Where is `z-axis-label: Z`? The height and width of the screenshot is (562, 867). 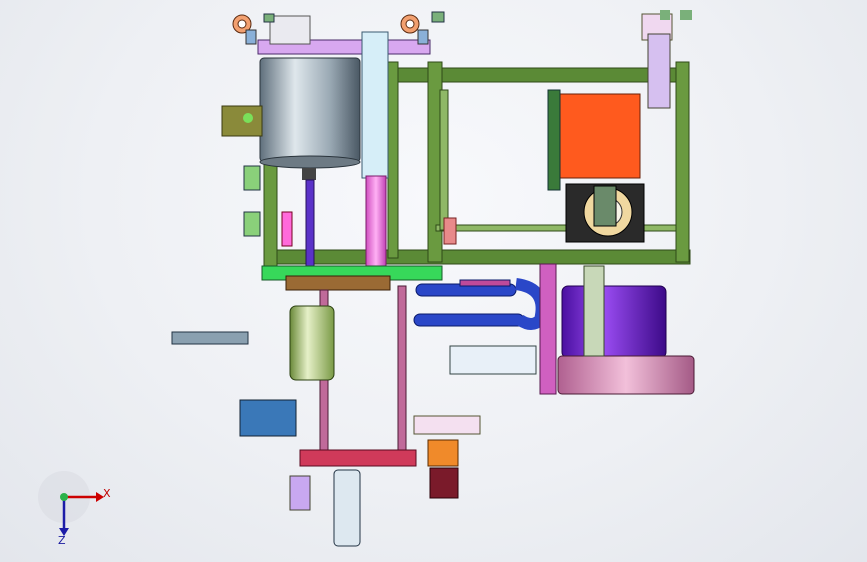 z-axis-label: Z is located at coordinates (62, 540).